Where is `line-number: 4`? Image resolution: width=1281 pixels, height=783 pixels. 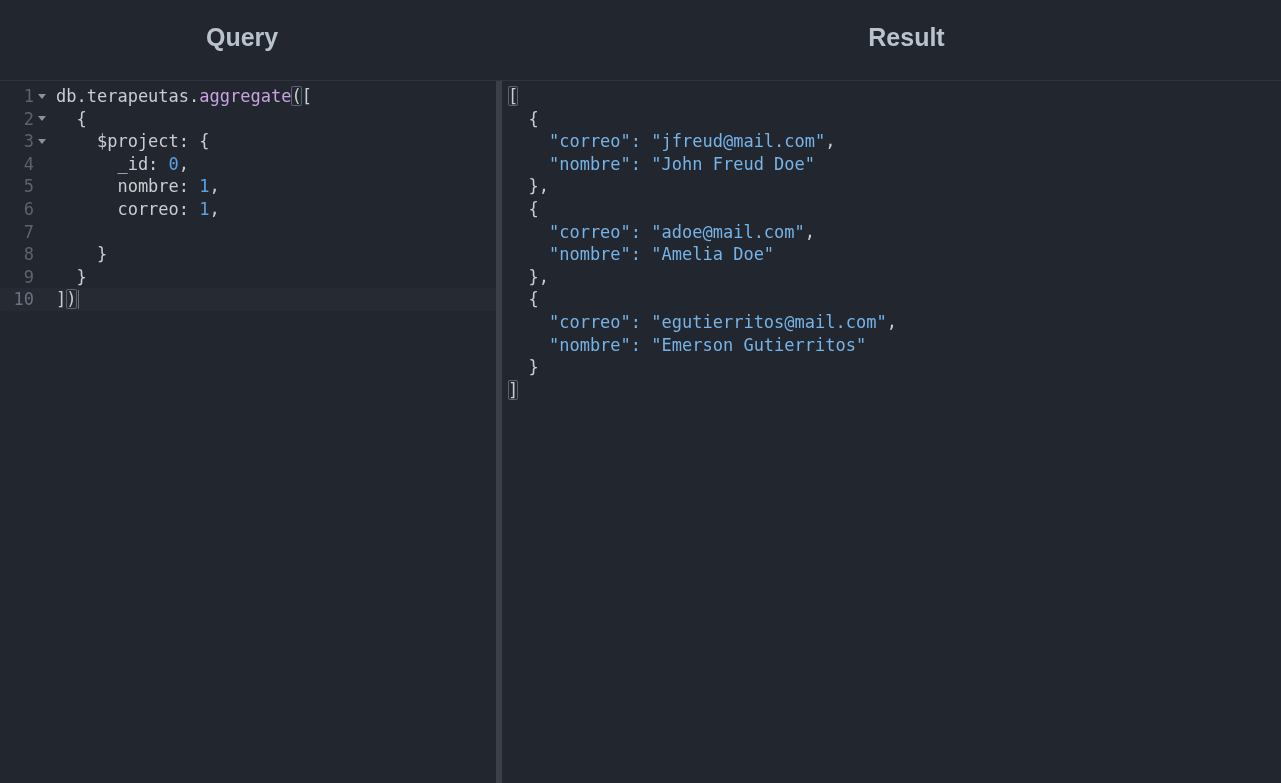
line-number: 4 is located at coordinates (28, 164).